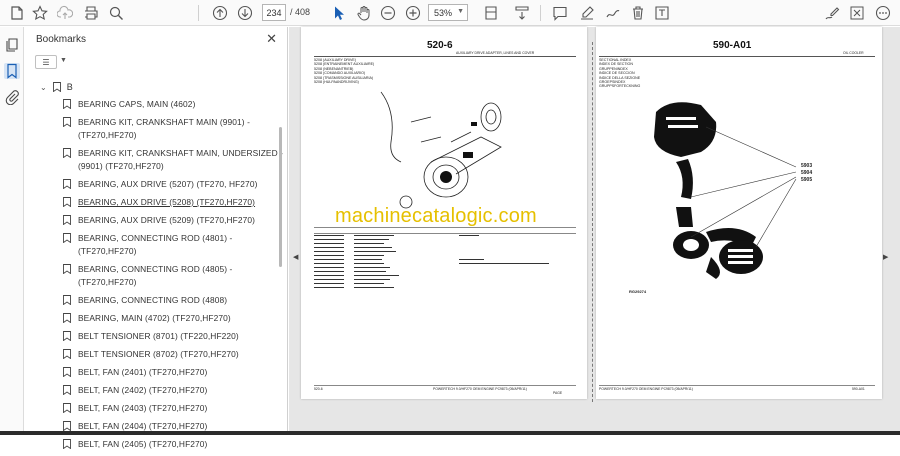 This screenshot has height=456, width=900. What do you see at coordinates (171, 104) in the screenshot?
I see `bookmark-item: BEARING CAPS, MAIN (4602)` at bounding box center [171, 104].